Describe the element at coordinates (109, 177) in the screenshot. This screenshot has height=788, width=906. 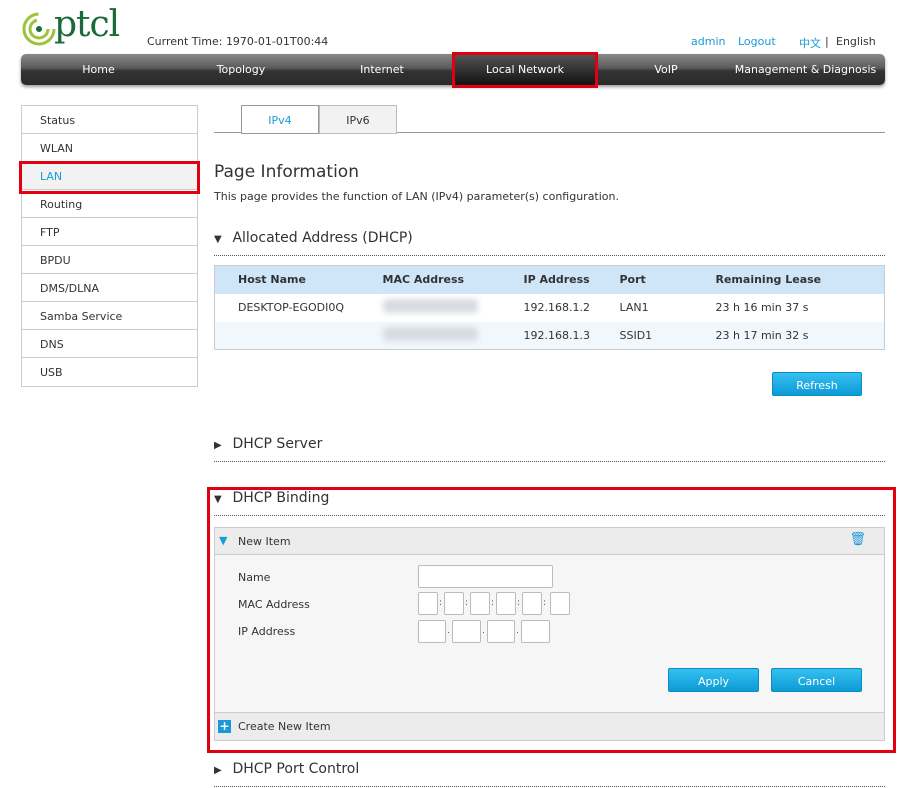
I see `highlight-lan` at that location.